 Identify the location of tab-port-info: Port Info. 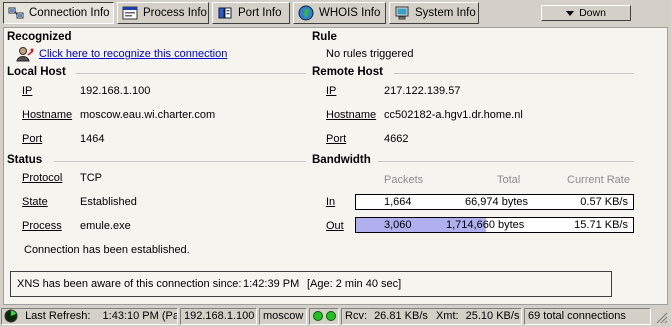
(251, 13).